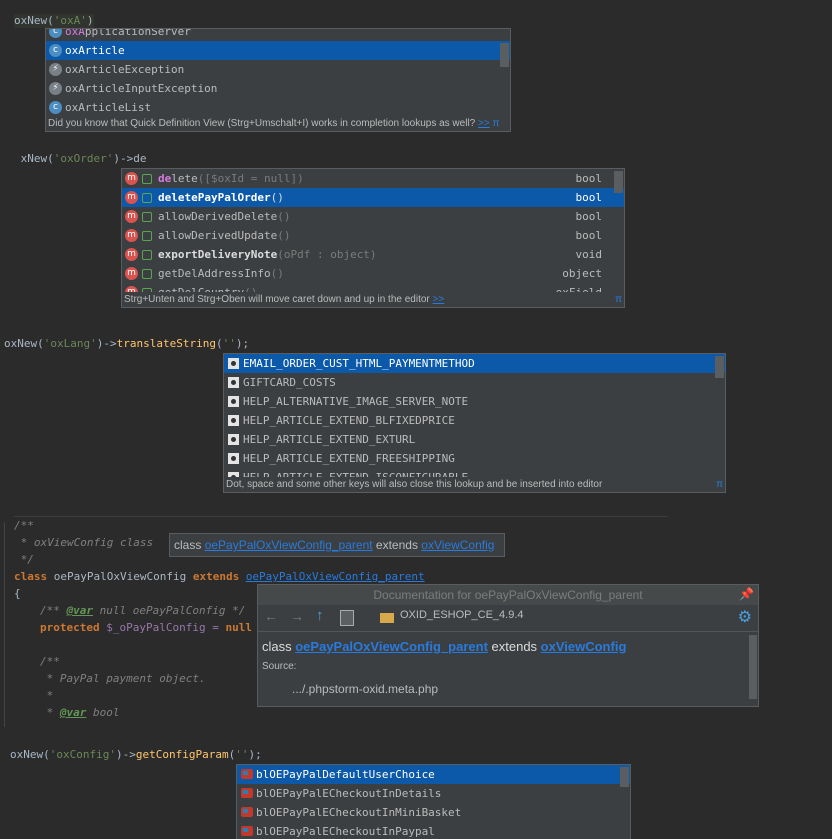 Image resolution: width=832 pixels, height=839 pixels. What do you see at coordinates (218, 235) in the screenshot?
I see `item-text: allowDerivedUpdate` at bounding box center [218, 235].